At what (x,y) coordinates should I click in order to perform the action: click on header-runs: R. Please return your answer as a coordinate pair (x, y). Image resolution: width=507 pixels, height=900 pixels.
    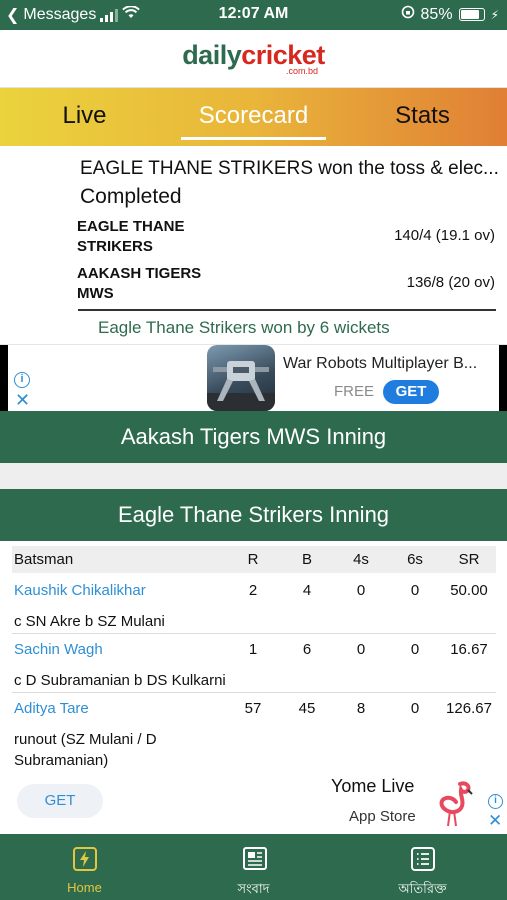
    Looking at the image, I should click on (253, 559).